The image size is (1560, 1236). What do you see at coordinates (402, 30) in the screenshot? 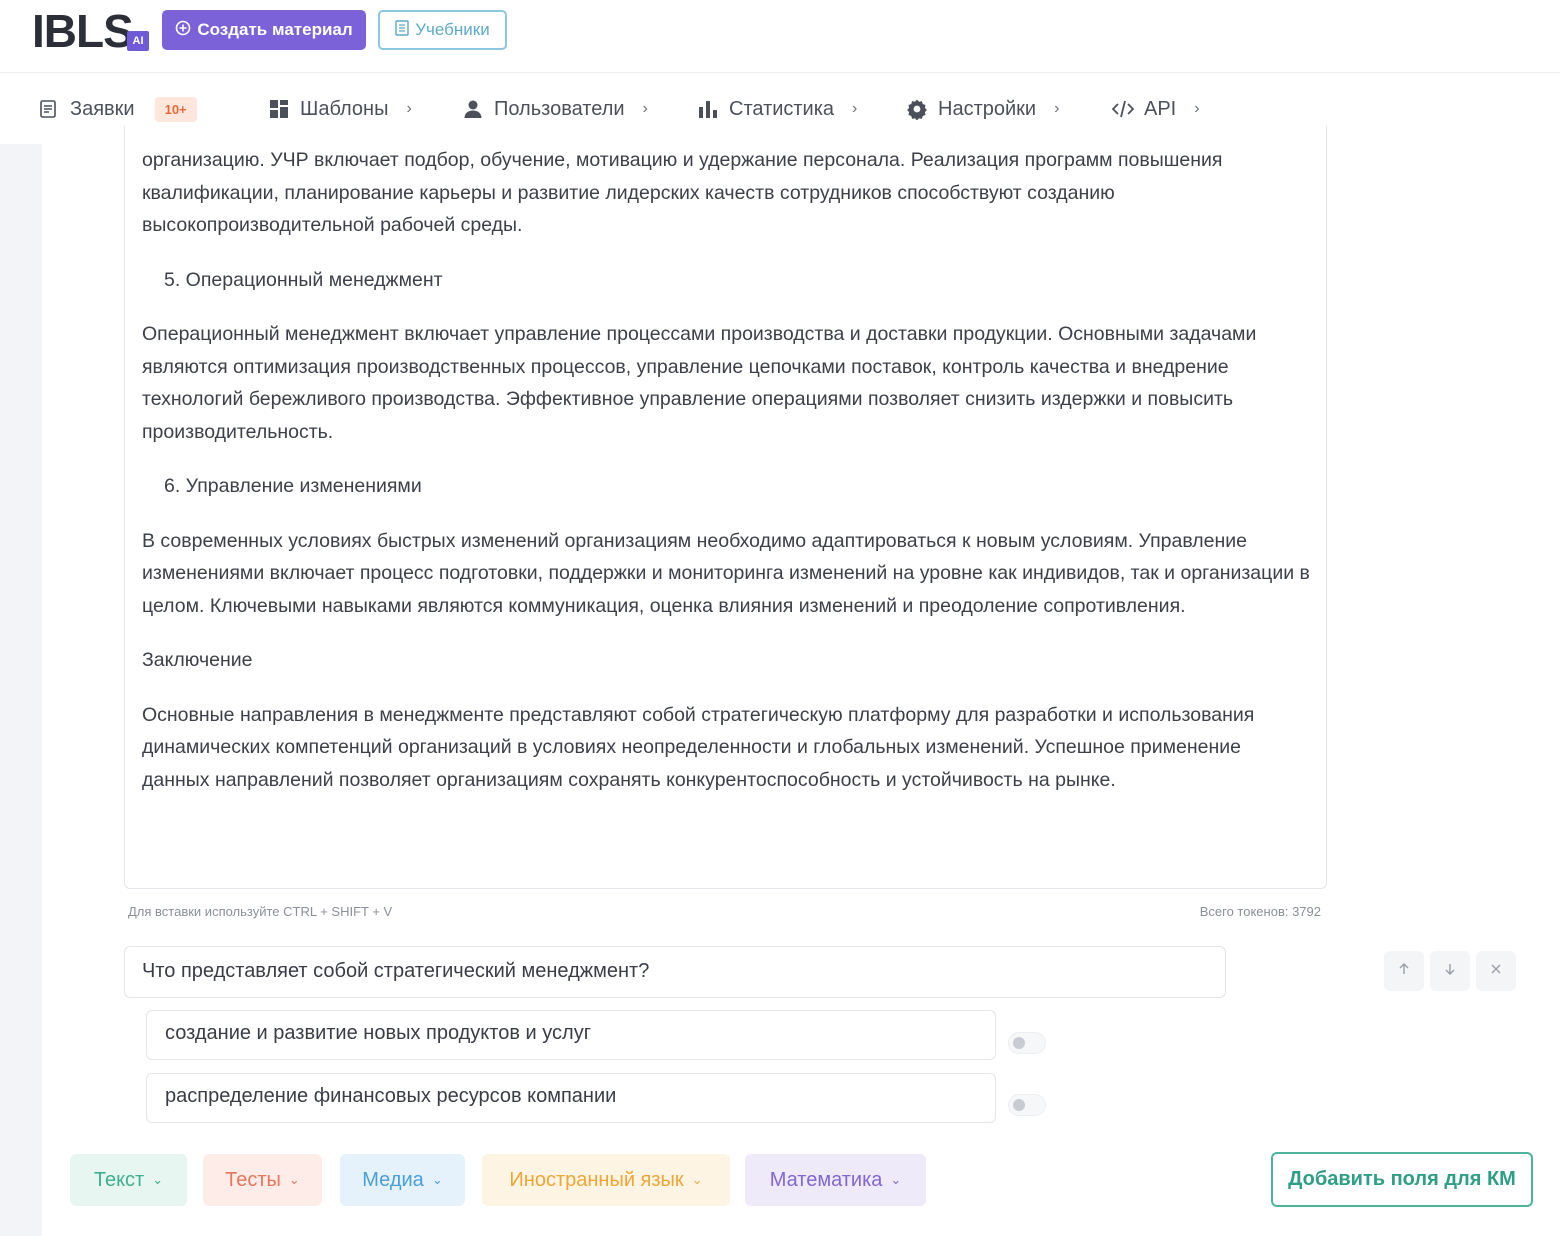
I see `book-icon` at bounding box center [402, 30].